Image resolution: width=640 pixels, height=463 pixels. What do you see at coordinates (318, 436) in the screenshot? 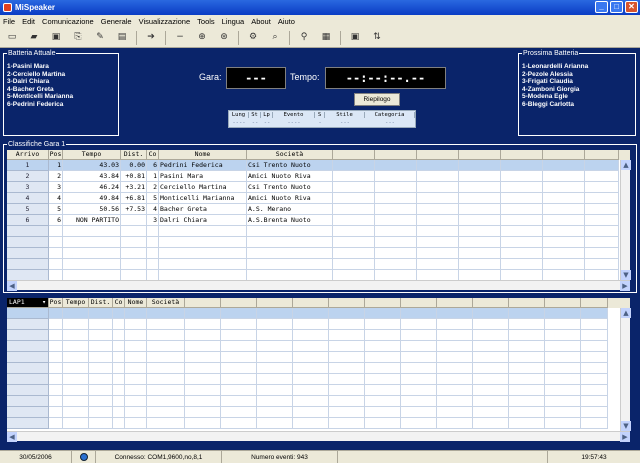
I see `lap-hscroll: ◀ ▶` at bounding box center [318, 436].